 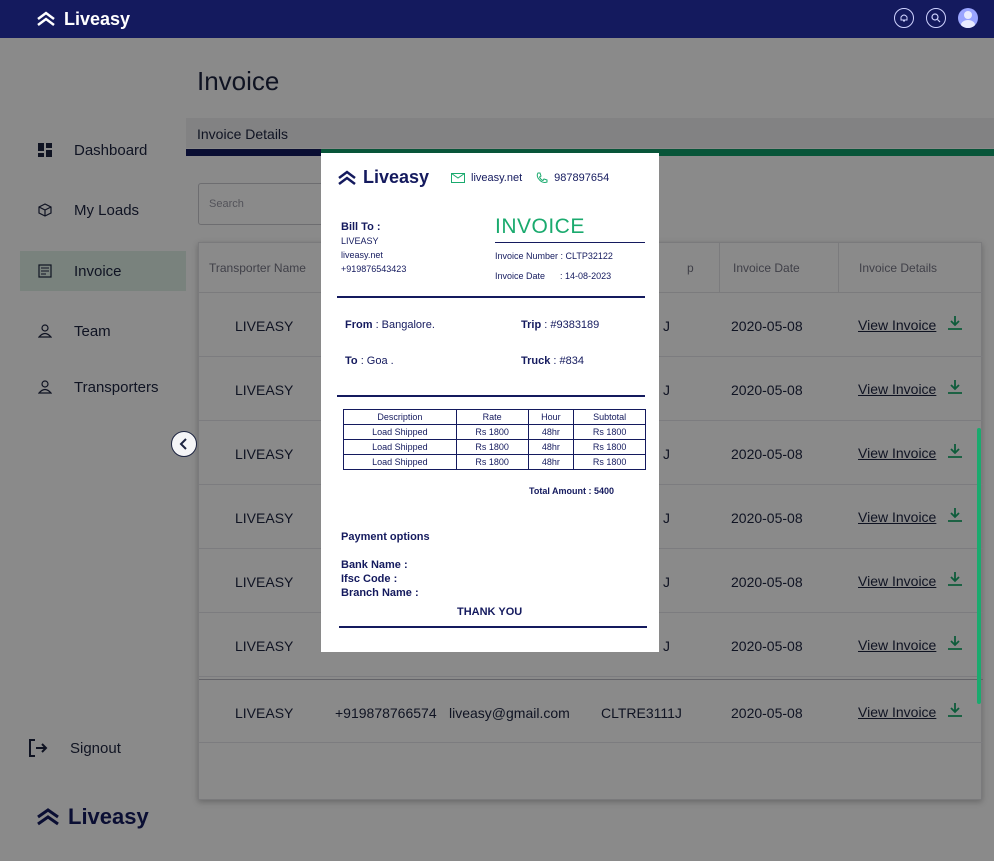 I want to click on user-avatar, so click(x=968, y=18).